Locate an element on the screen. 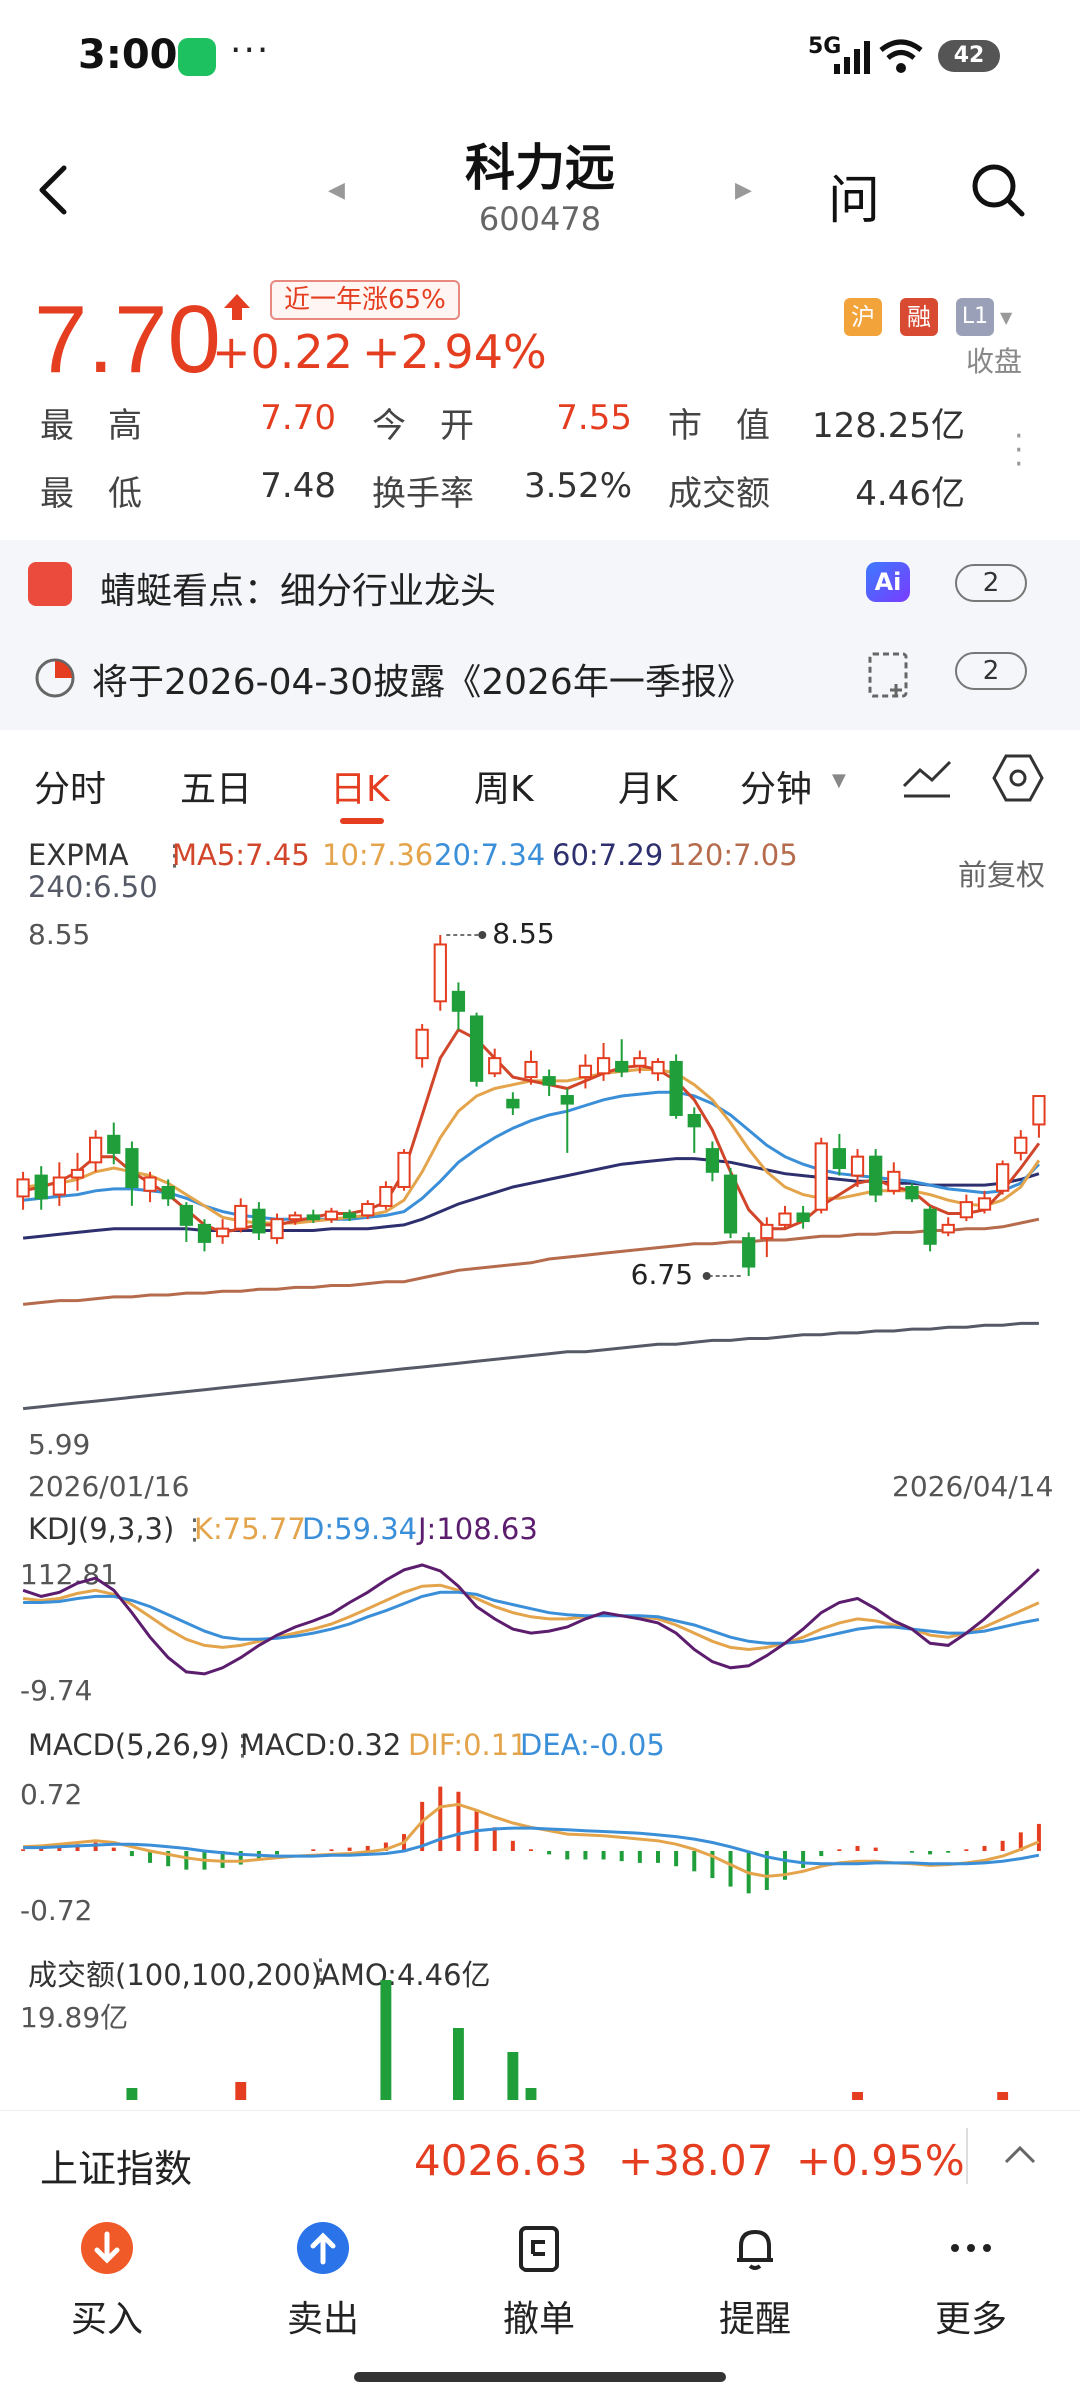  sell-label: 卖出 is located at coordinates (322, 2319).